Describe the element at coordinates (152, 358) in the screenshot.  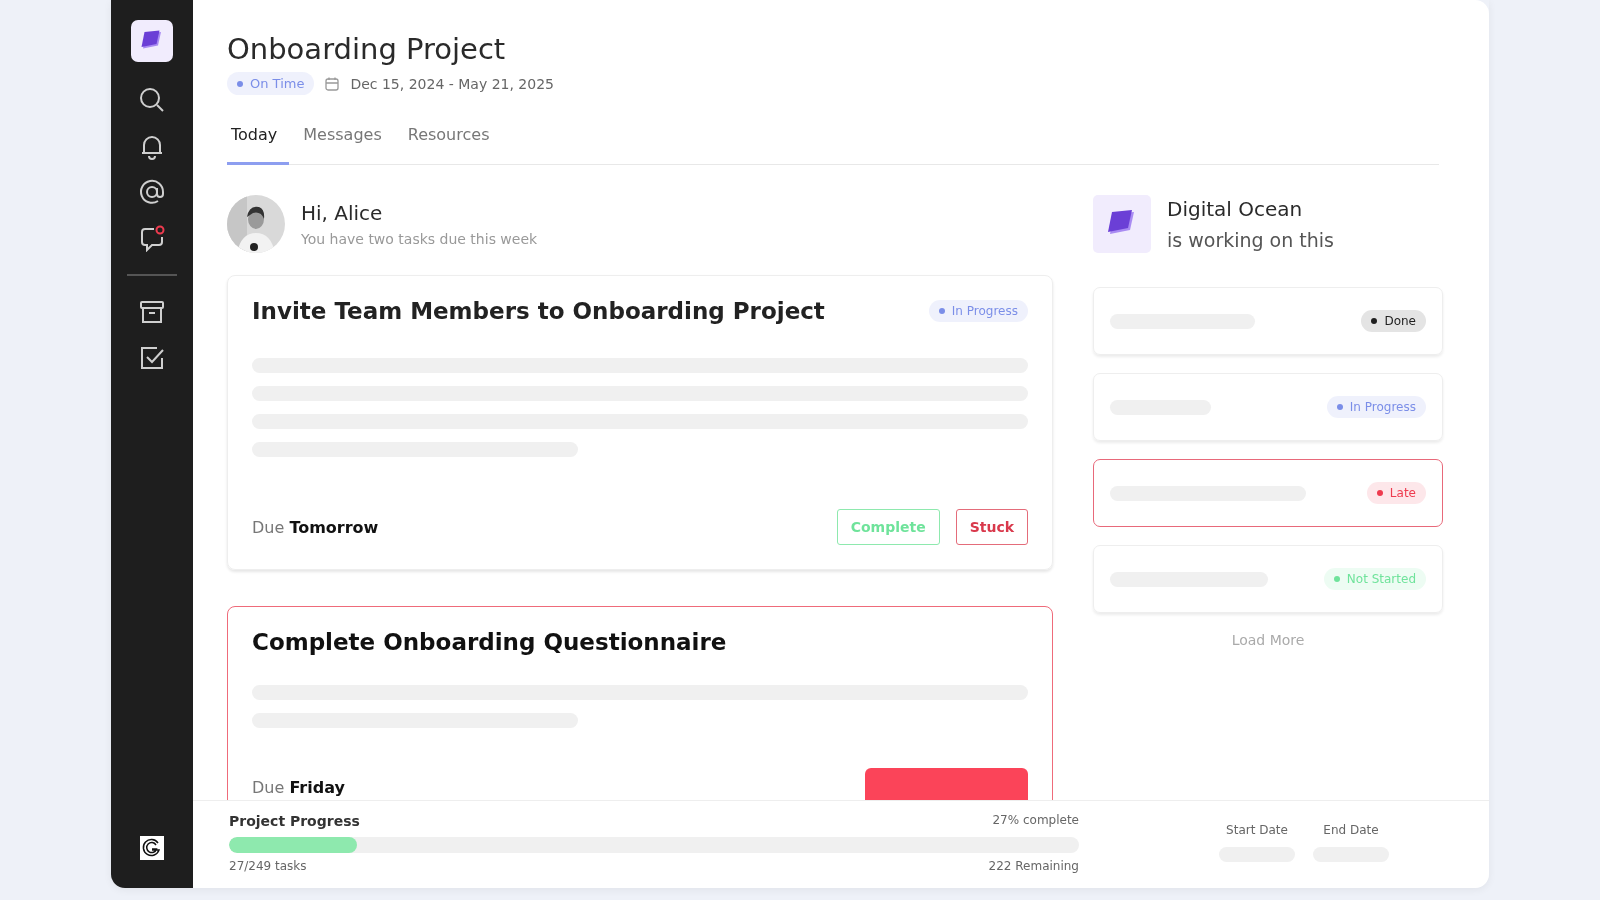
I see `checkbox-icon` at that location.